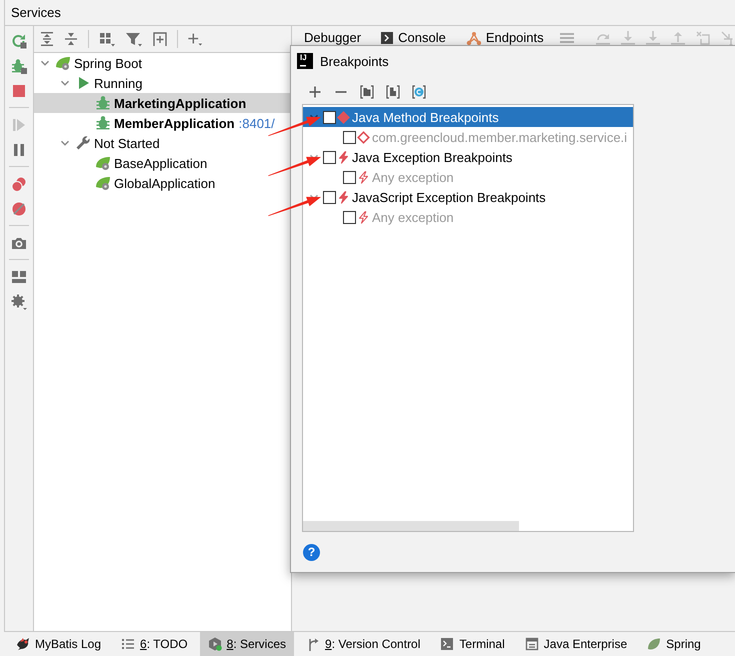 The image size is (735, 656). I want to click on tool-window-button: 6: TODO, so click(154, 644).